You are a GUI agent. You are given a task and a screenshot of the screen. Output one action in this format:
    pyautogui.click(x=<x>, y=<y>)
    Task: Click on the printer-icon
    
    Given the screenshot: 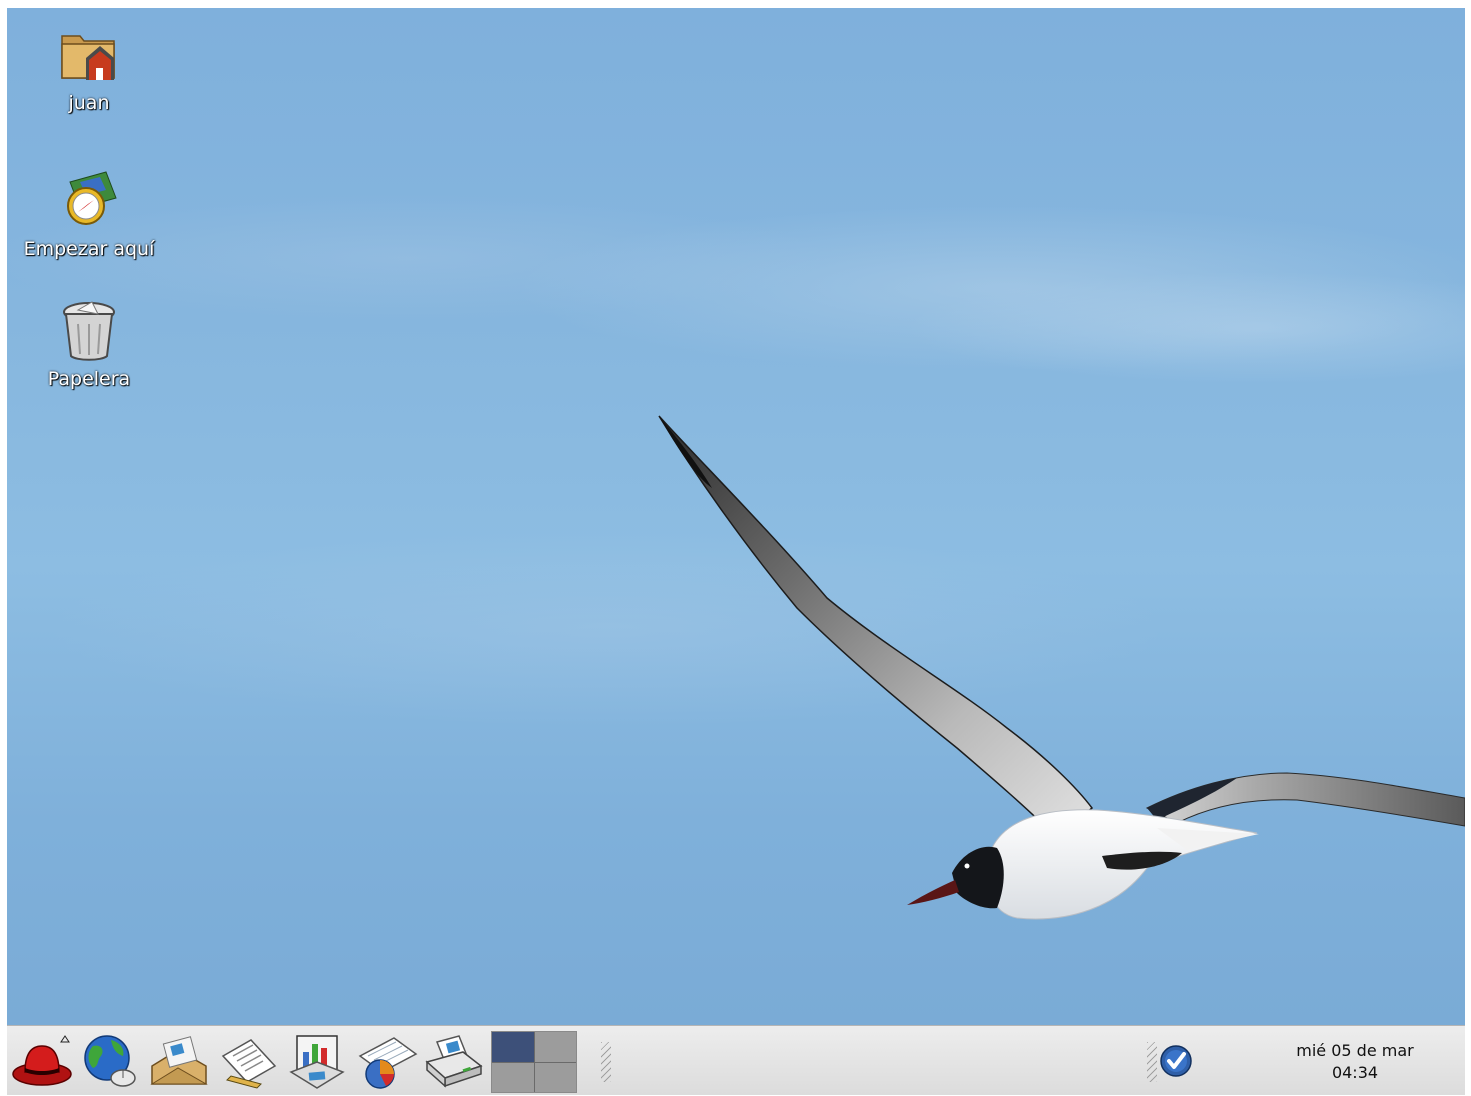 What is the action you would take?
    pyautogui.click(x=454, y=1061)
    